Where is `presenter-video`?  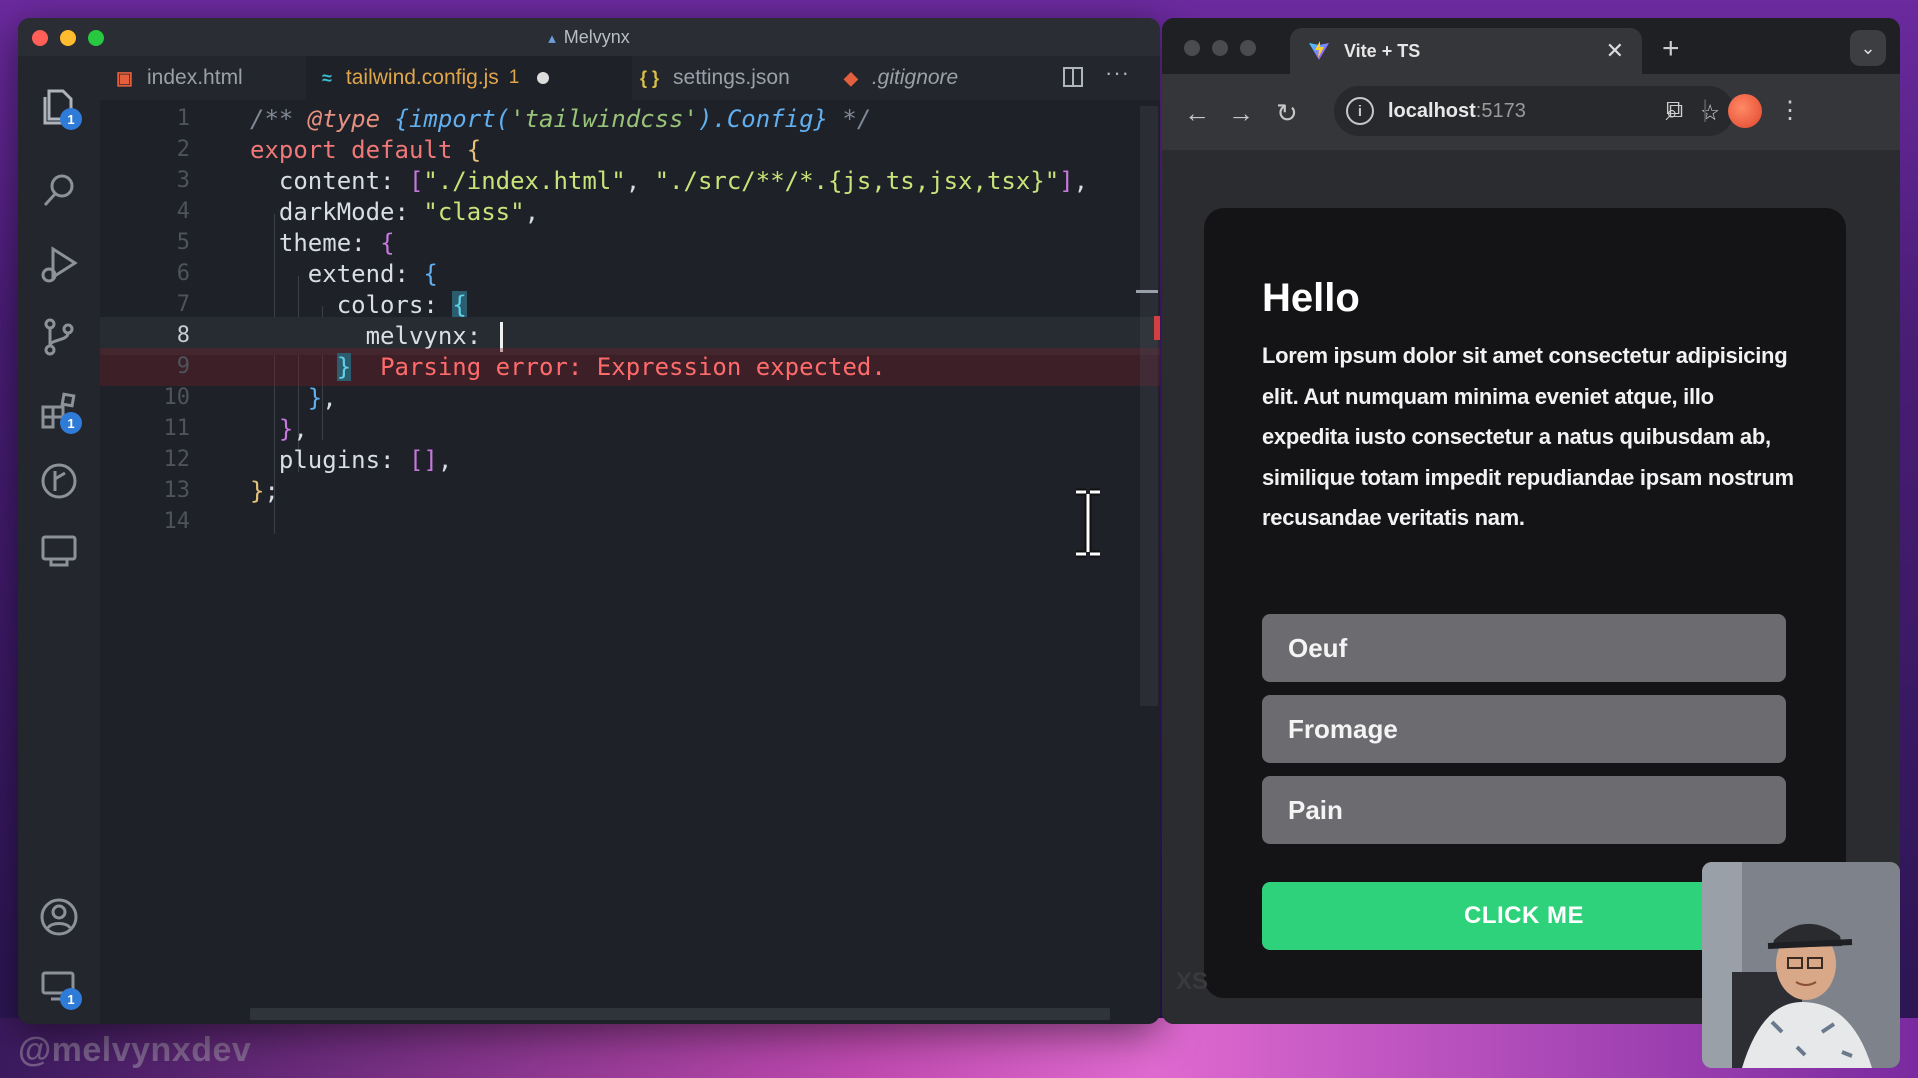
presenter-video is located at coordinates (1801, 965).